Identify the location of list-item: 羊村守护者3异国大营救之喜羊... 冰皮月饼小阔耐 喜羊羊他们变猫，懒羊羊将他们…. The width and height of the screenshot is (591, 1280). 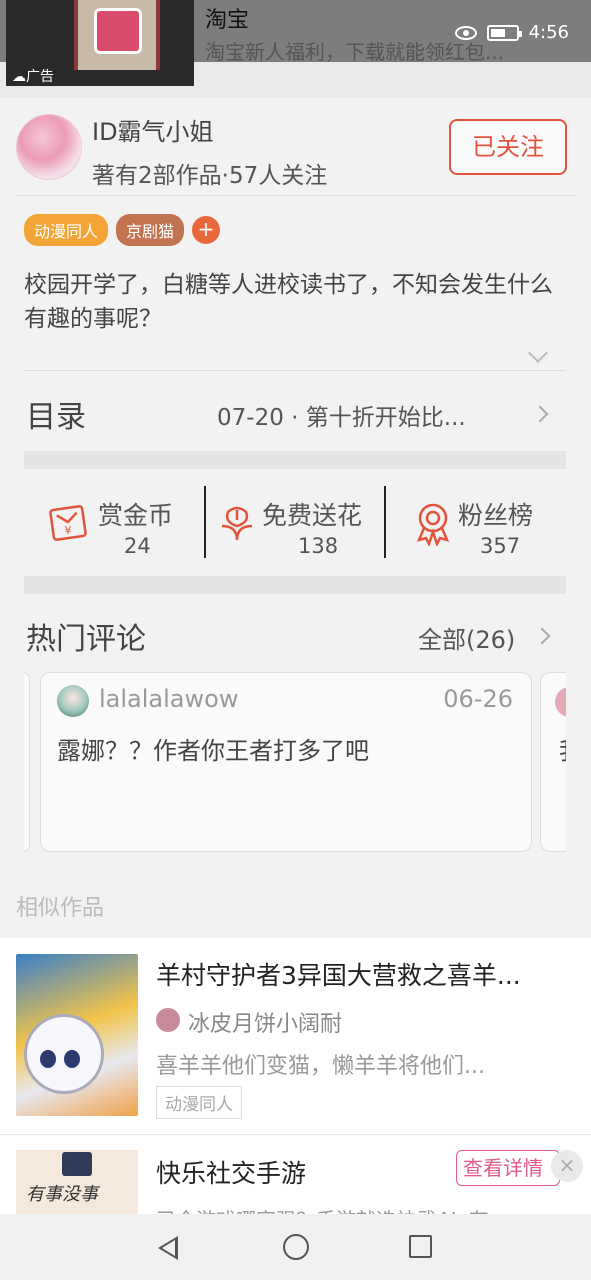
(296, 1036).